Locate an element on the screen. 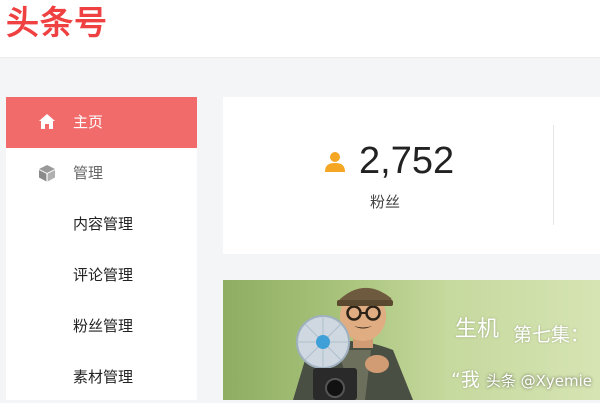 The height and width of the screenshot is (403, 600). box-icon is located at coordinates (47, 173).